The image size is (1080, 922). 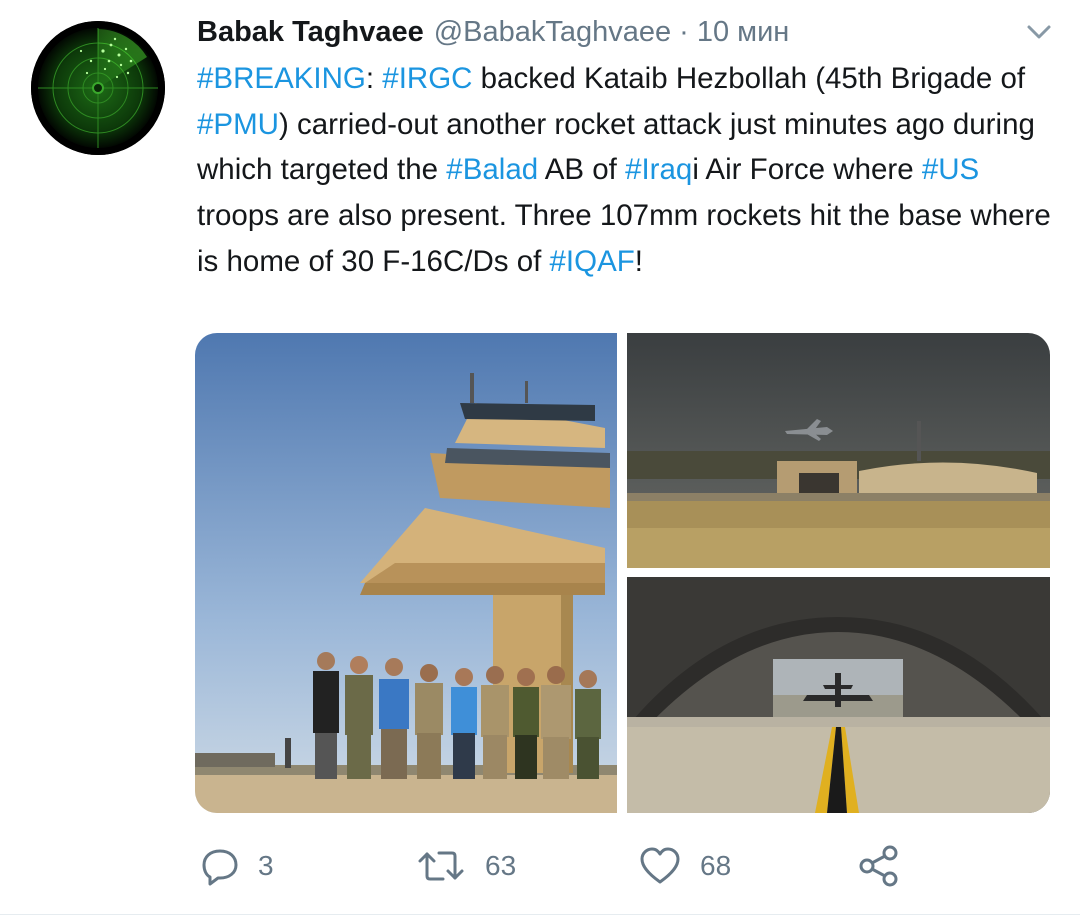 What do you see at coordinates (743, 32) in the screenshot?
I see `tweet-timestamp: 10 мин` at bounding box center [743, 32].